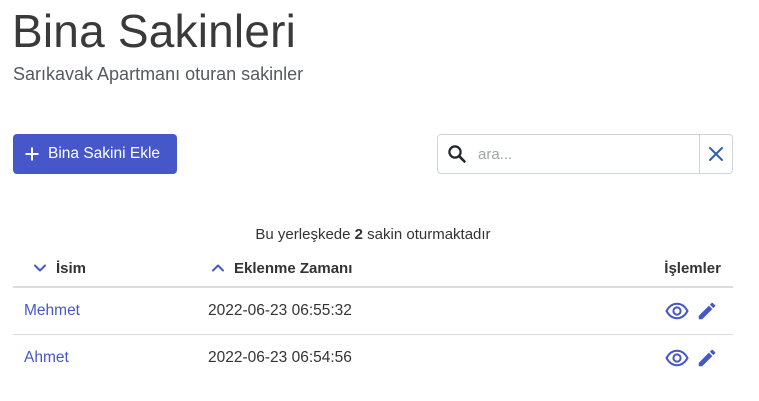 Image resolution: width=759 pixels, height=401 pixels. I want to click on table-row: Ahmet 2022-06-23 06:54:56, so click(373, 358).